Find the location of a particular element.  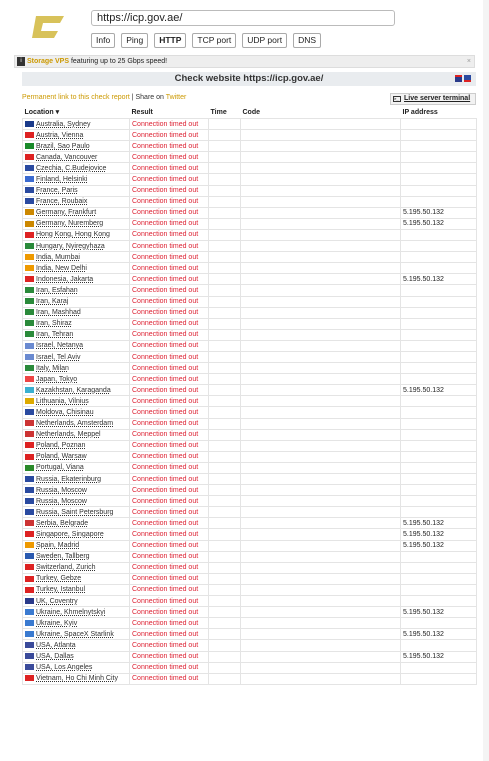

location-cell: Poland, Poznan is located at coordinates (76, 445).